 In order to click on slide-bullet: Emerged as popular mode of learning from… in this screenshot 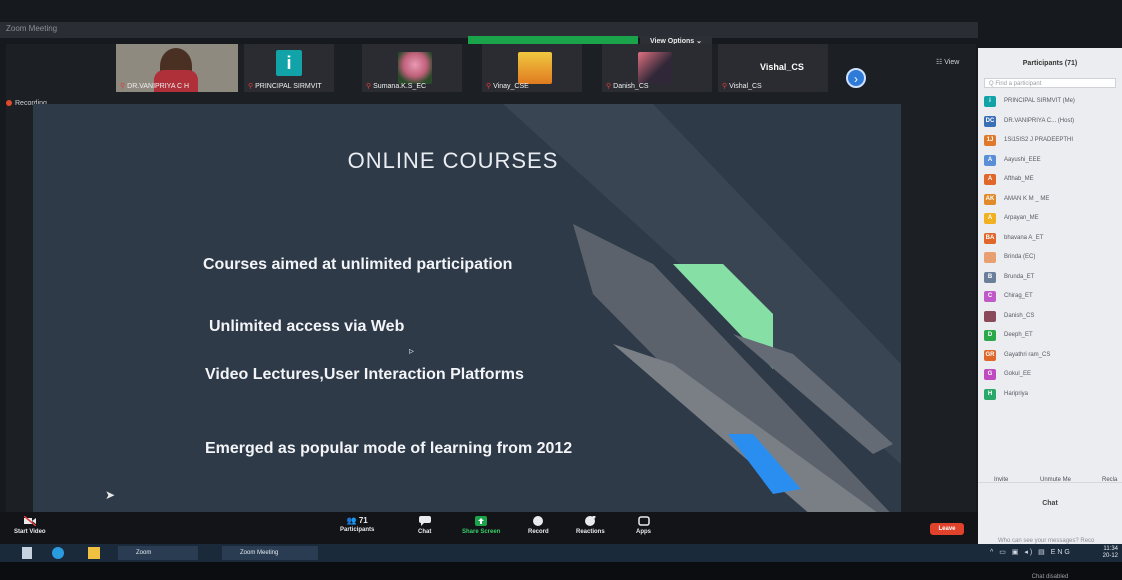, I will do `click(389, 448)`.